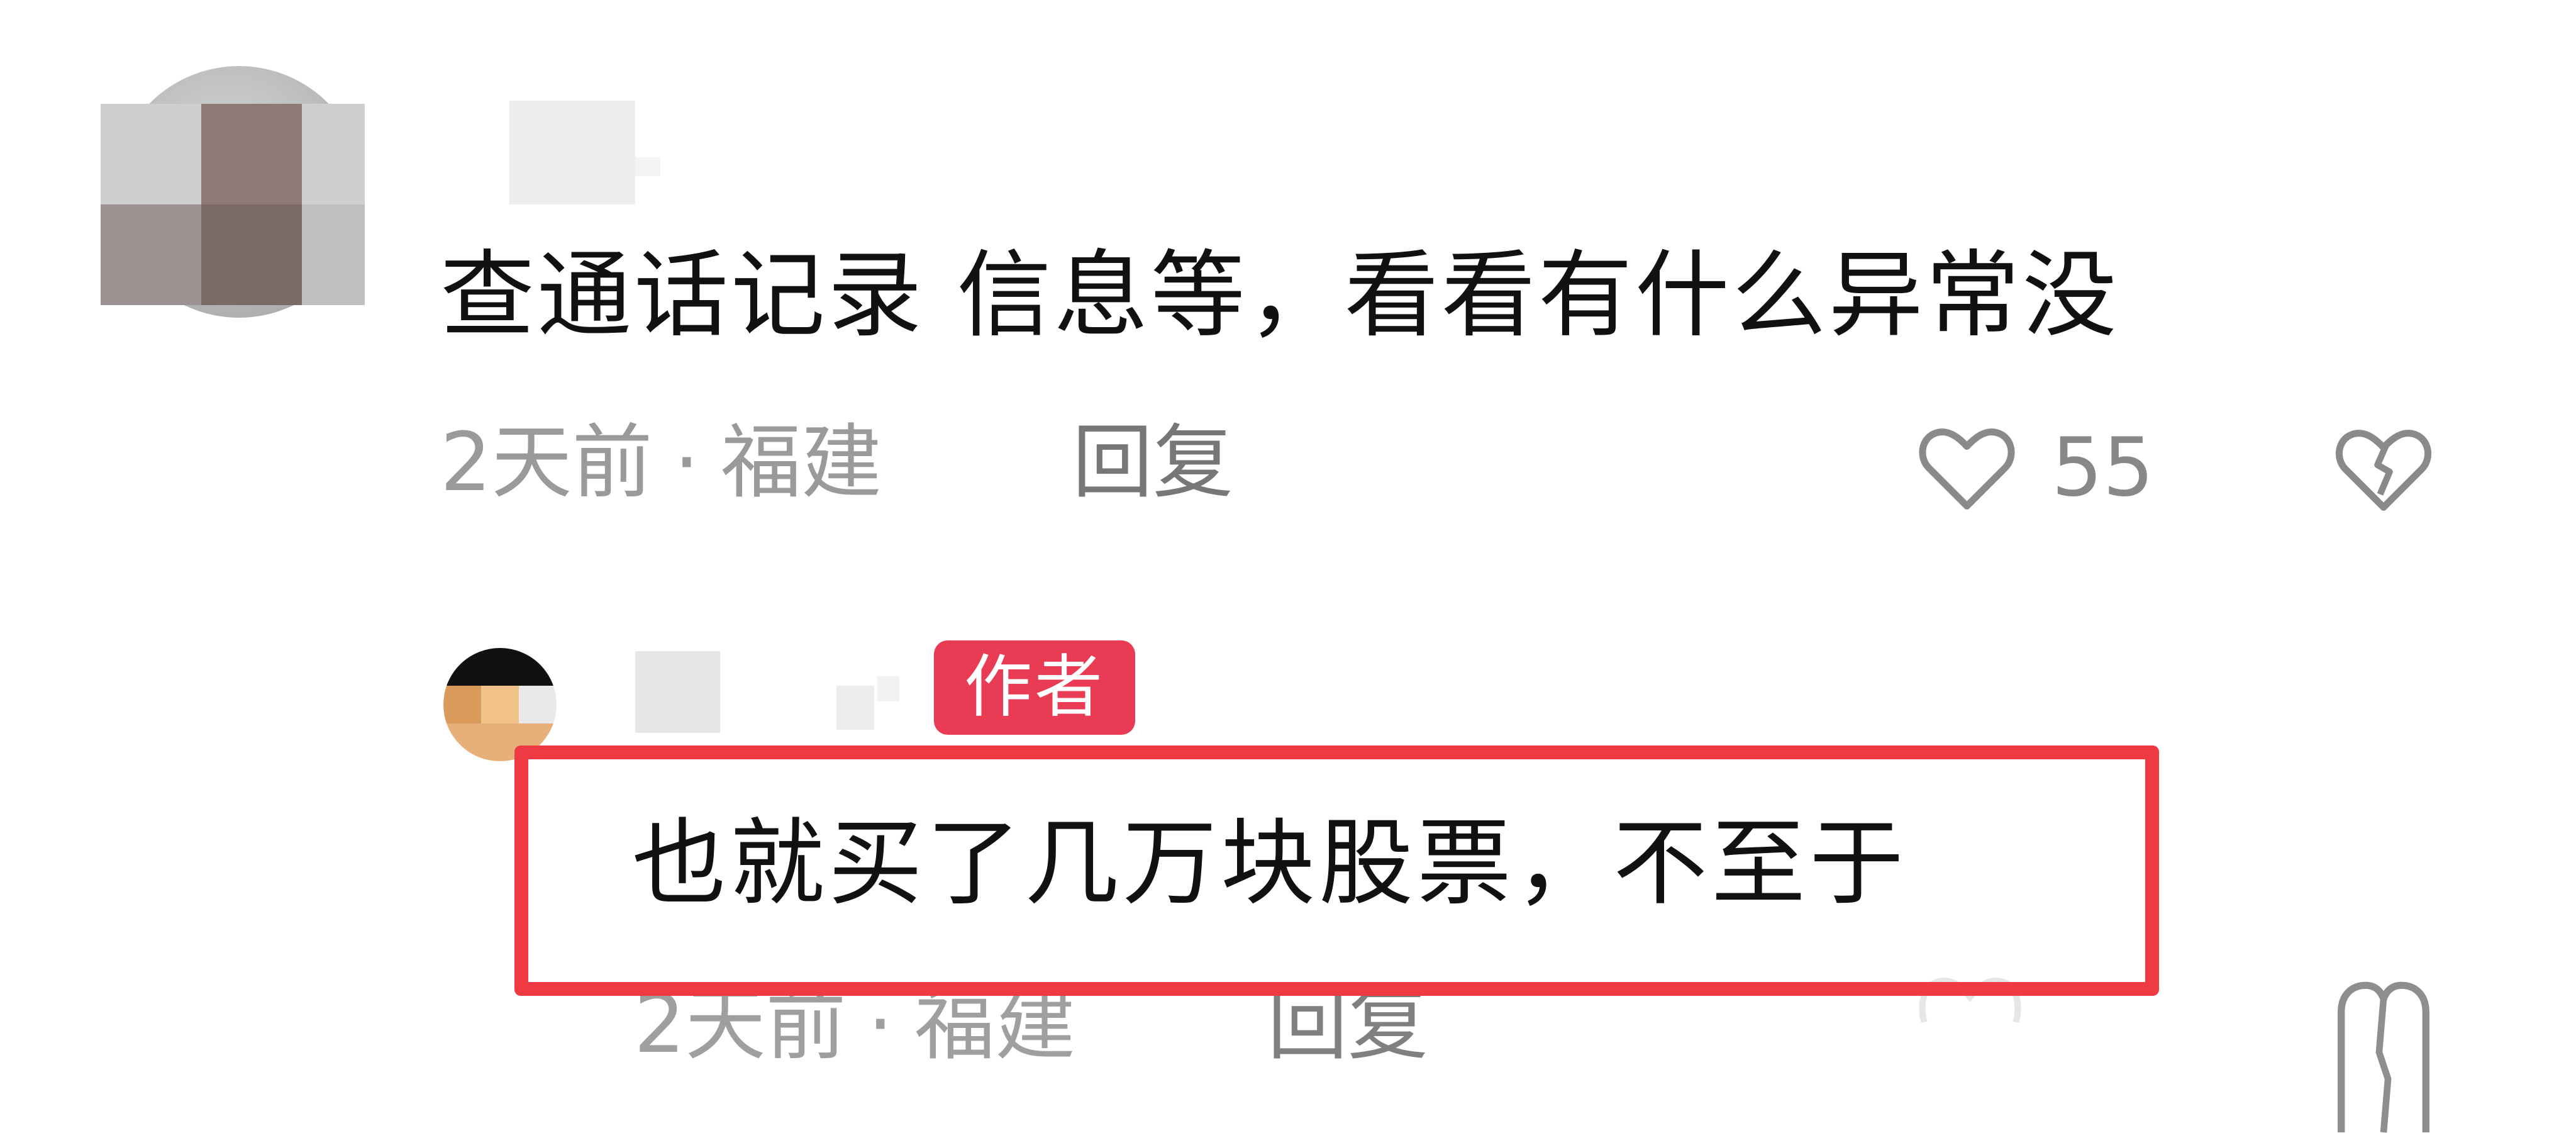 This screenshot has height=1133, width=2576. I want to click on comment-location: 福建, so click(801, 463).